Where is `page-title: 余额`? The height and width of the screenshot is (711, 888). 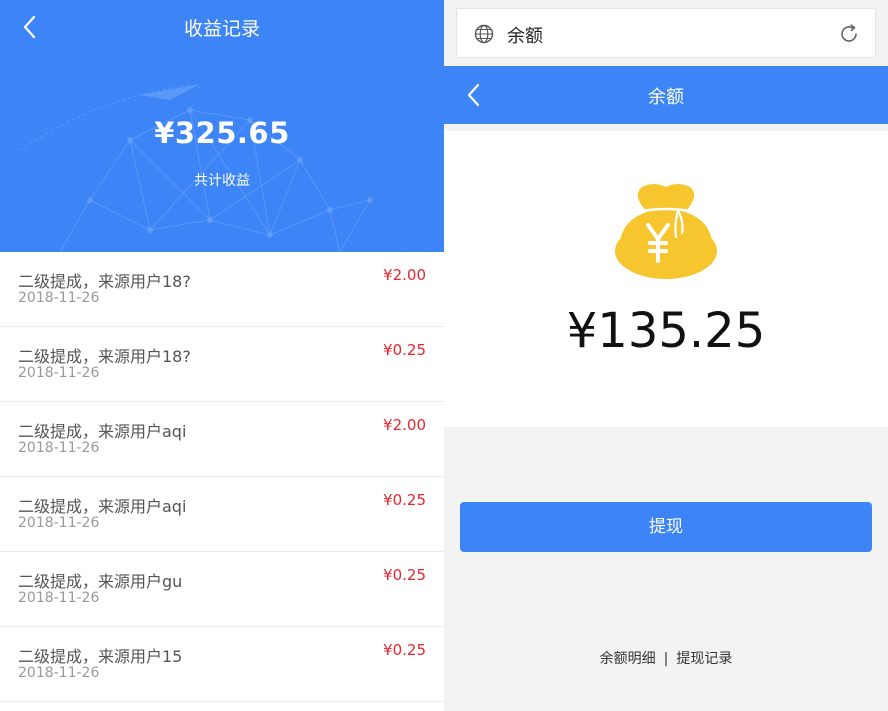 page-title: 余额 is located at coordinates (666, 97).